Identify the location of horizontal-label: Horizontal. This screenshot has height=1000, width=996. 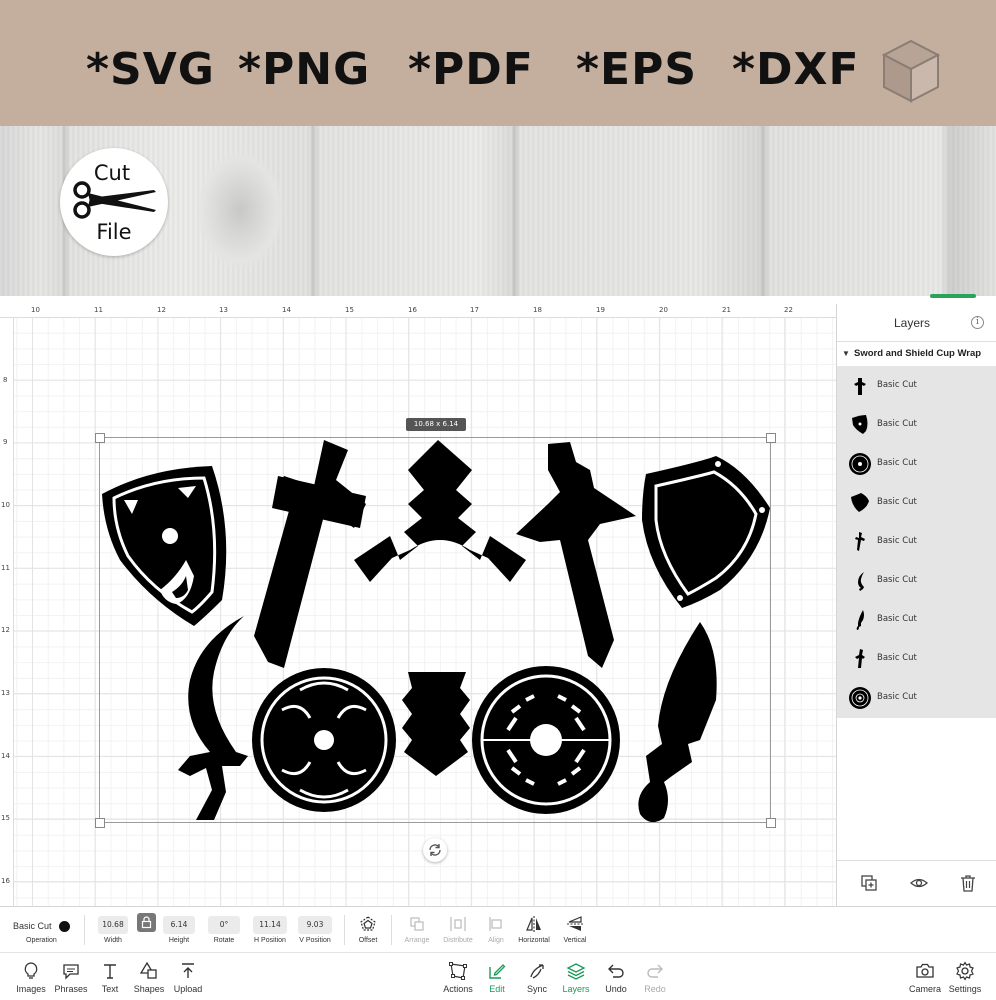
(534, 940).